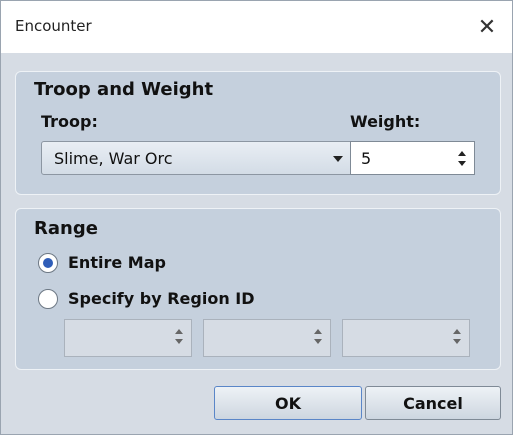 The width and height of the screenshot is (513, 435). Describe the element at coordinates (366, 158) in the screenshot. I see `weight-value: 5` at that location.